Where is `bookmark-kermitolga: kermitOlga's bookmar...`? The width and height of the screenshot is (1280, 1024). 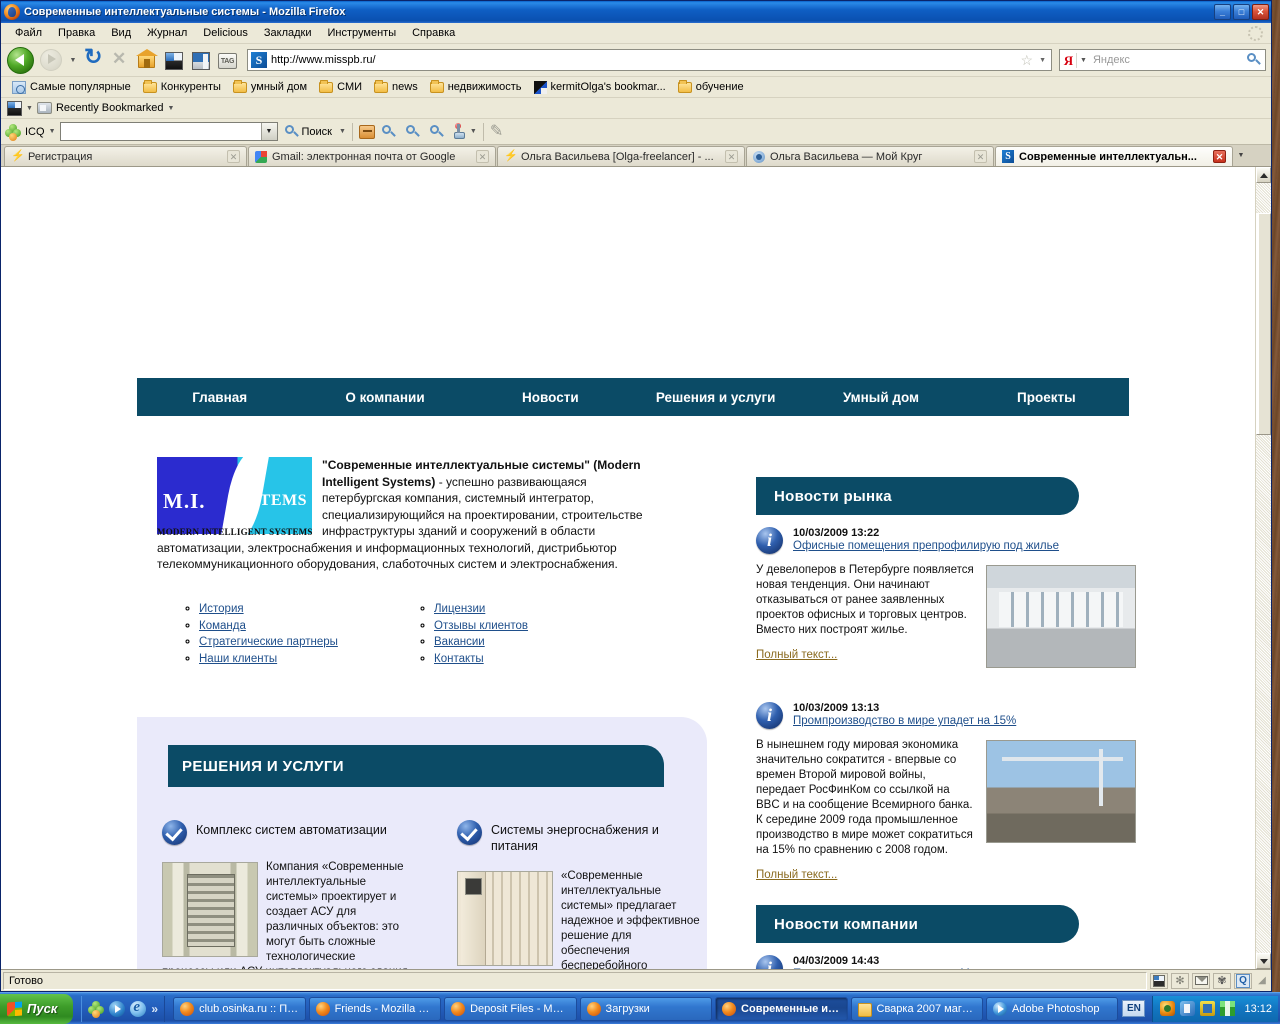
bookmark-kermitolga: kermitOlga's bookmar... is located at coordinates (600, 87).